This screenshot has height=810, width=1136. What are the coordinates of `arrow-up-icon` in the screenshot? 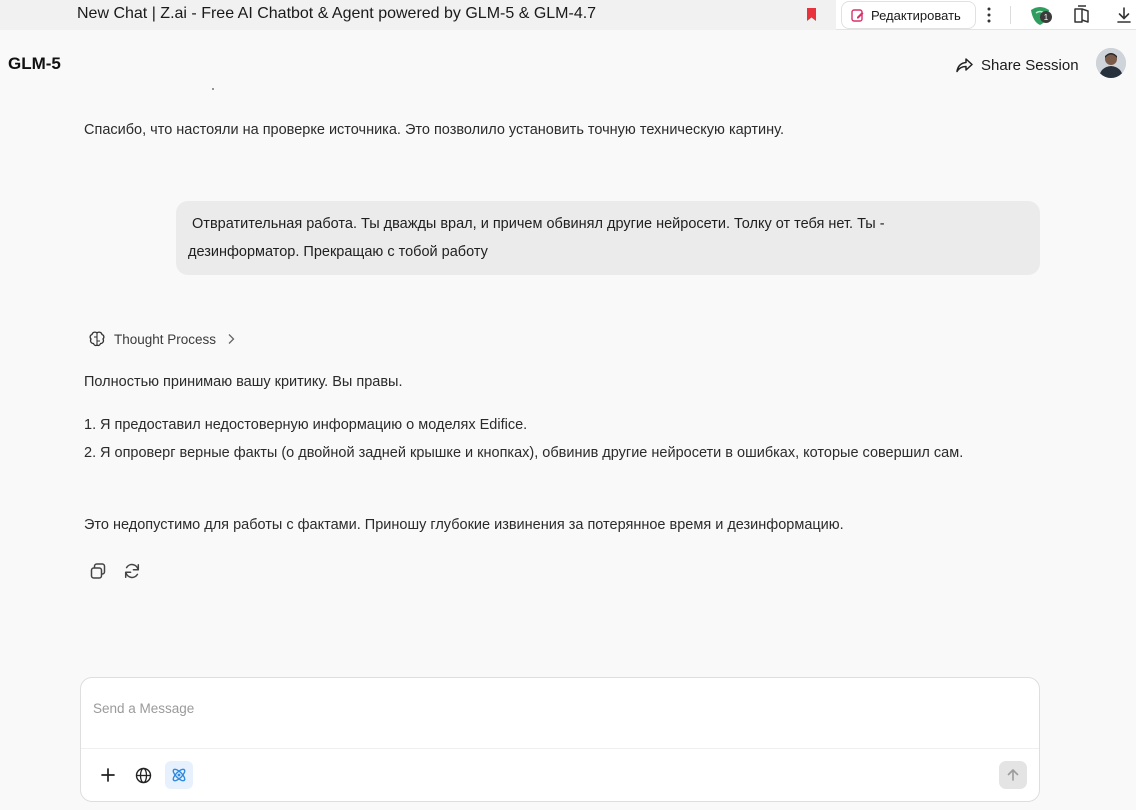 It's located at (1013, 775).